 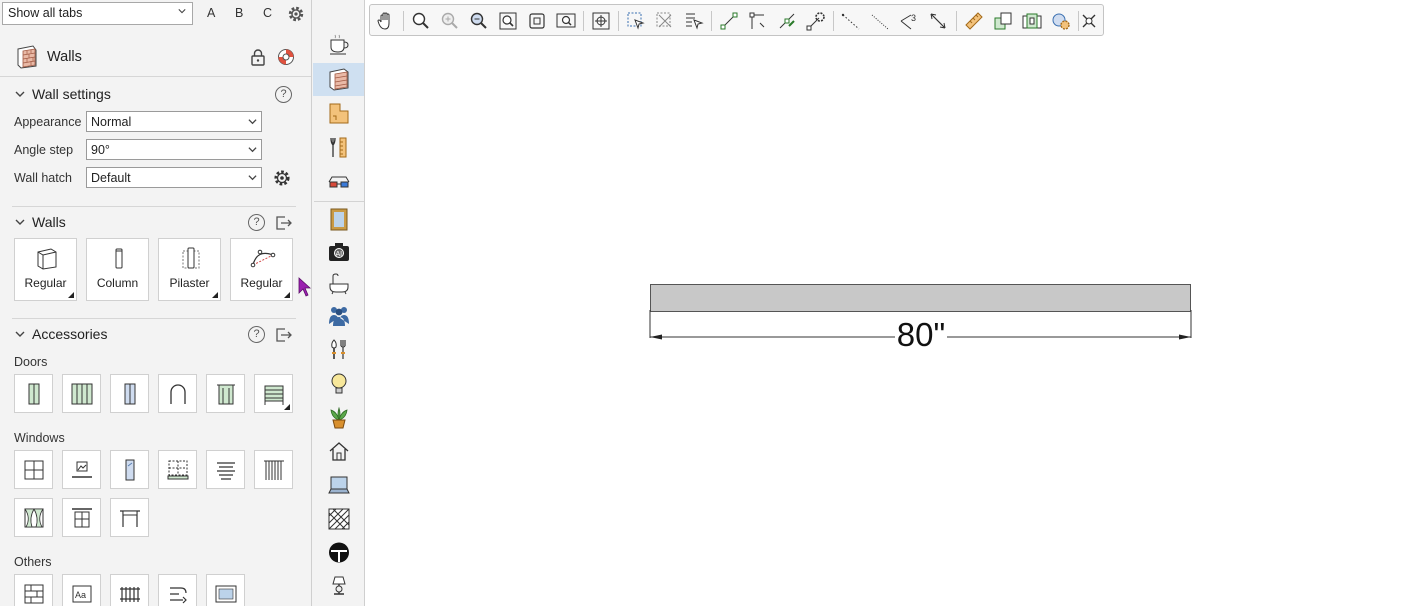 What do you see at coordinates (338, 383) in the screenshot?
I see `strip-lighting` at bounding box center [338, 383].